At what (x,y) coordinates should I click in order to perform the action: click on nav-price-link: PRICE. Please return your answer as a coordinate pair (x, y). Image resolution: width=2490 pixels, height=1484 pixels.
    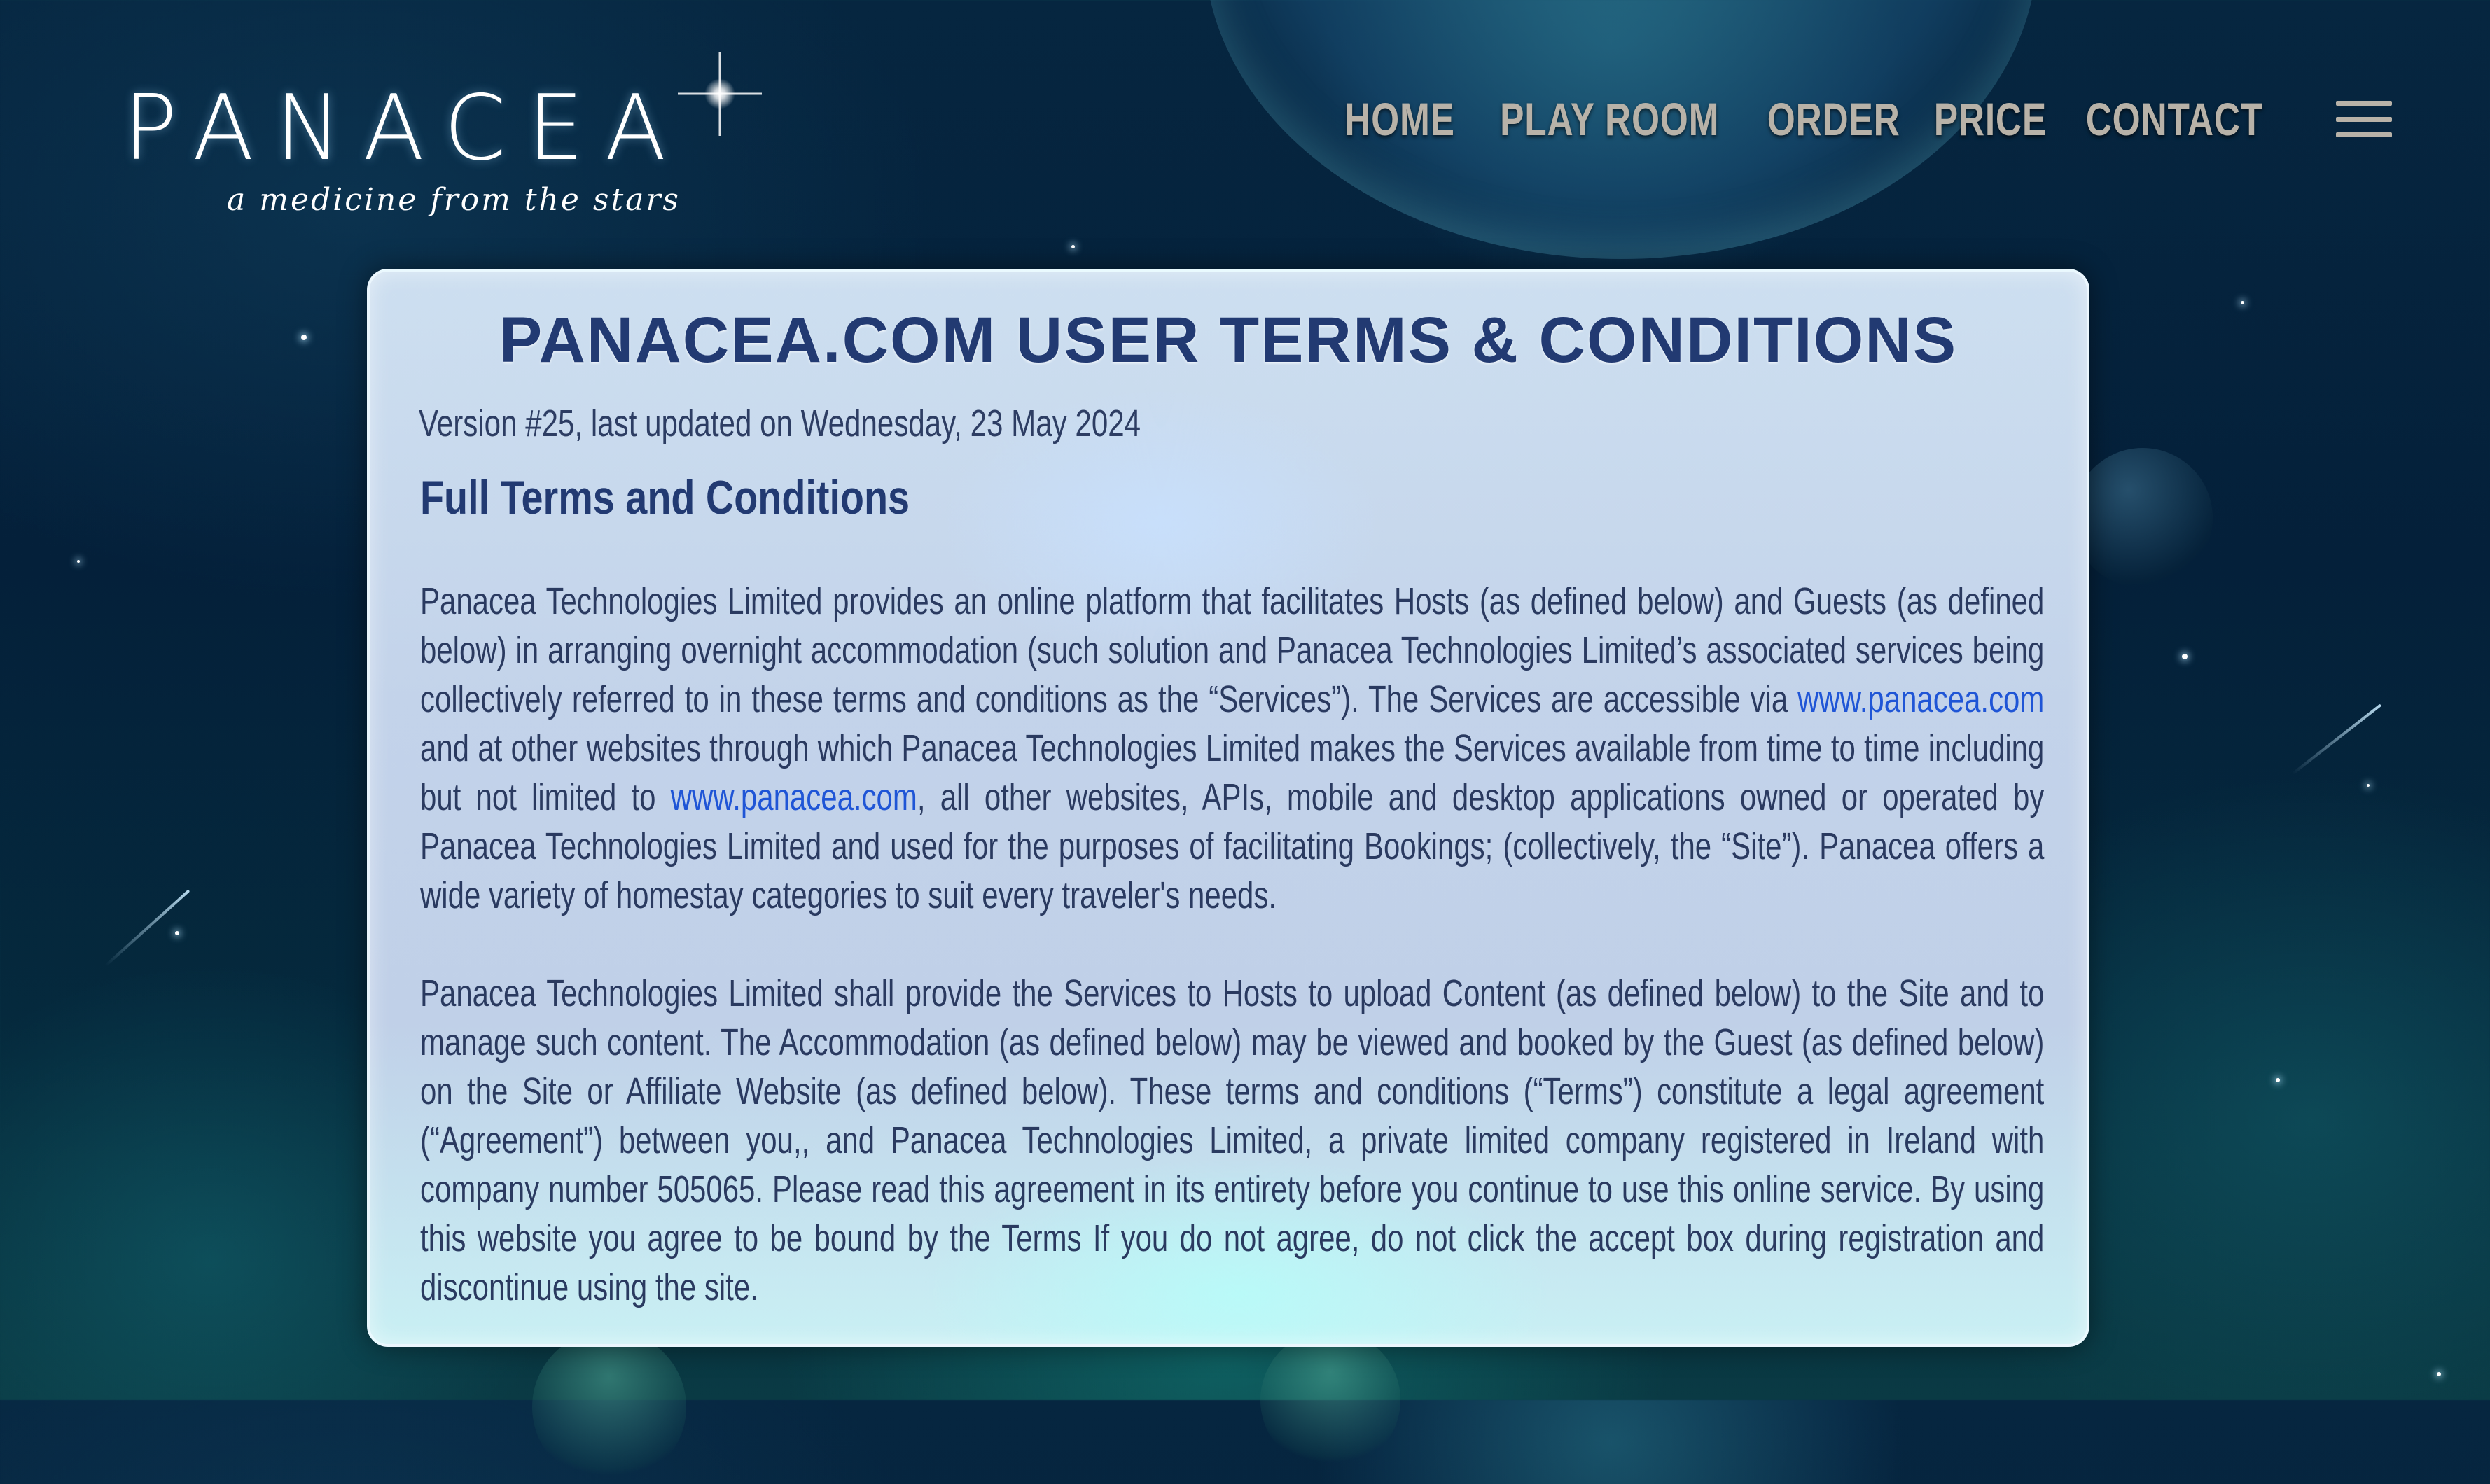
    Looking at the image, I should click on (1989, 119).